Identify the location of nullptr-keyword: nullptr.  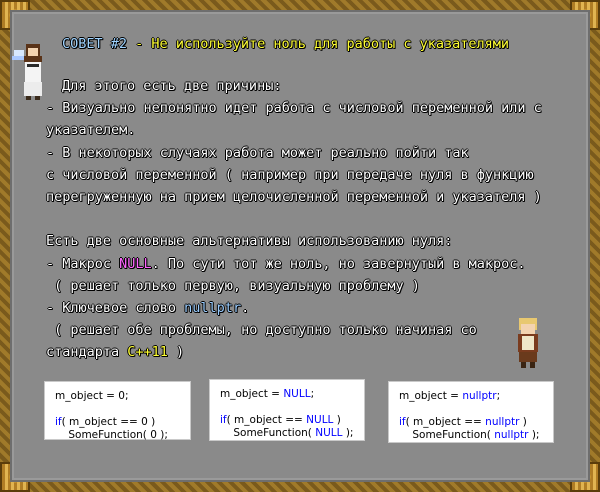
(213, 308).